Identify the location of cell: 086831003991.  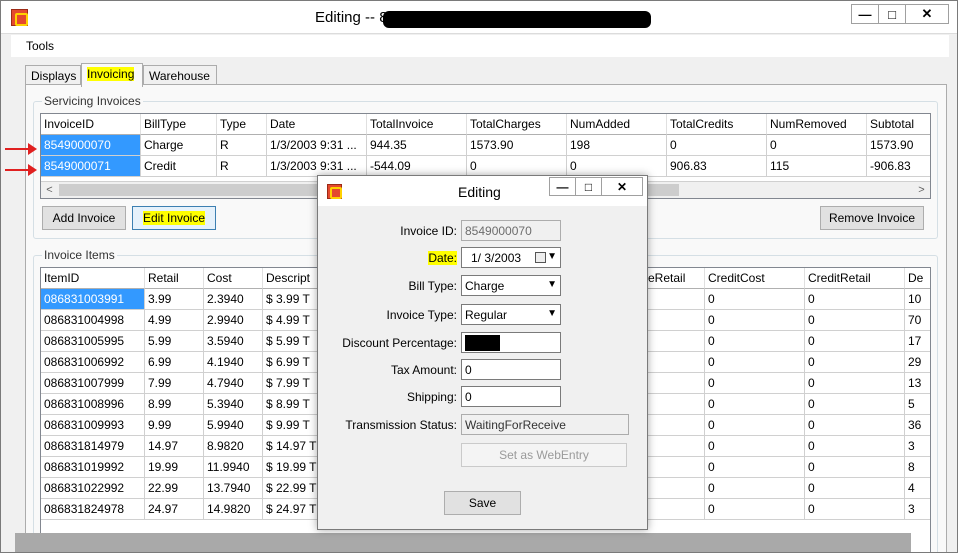
(93, 299).